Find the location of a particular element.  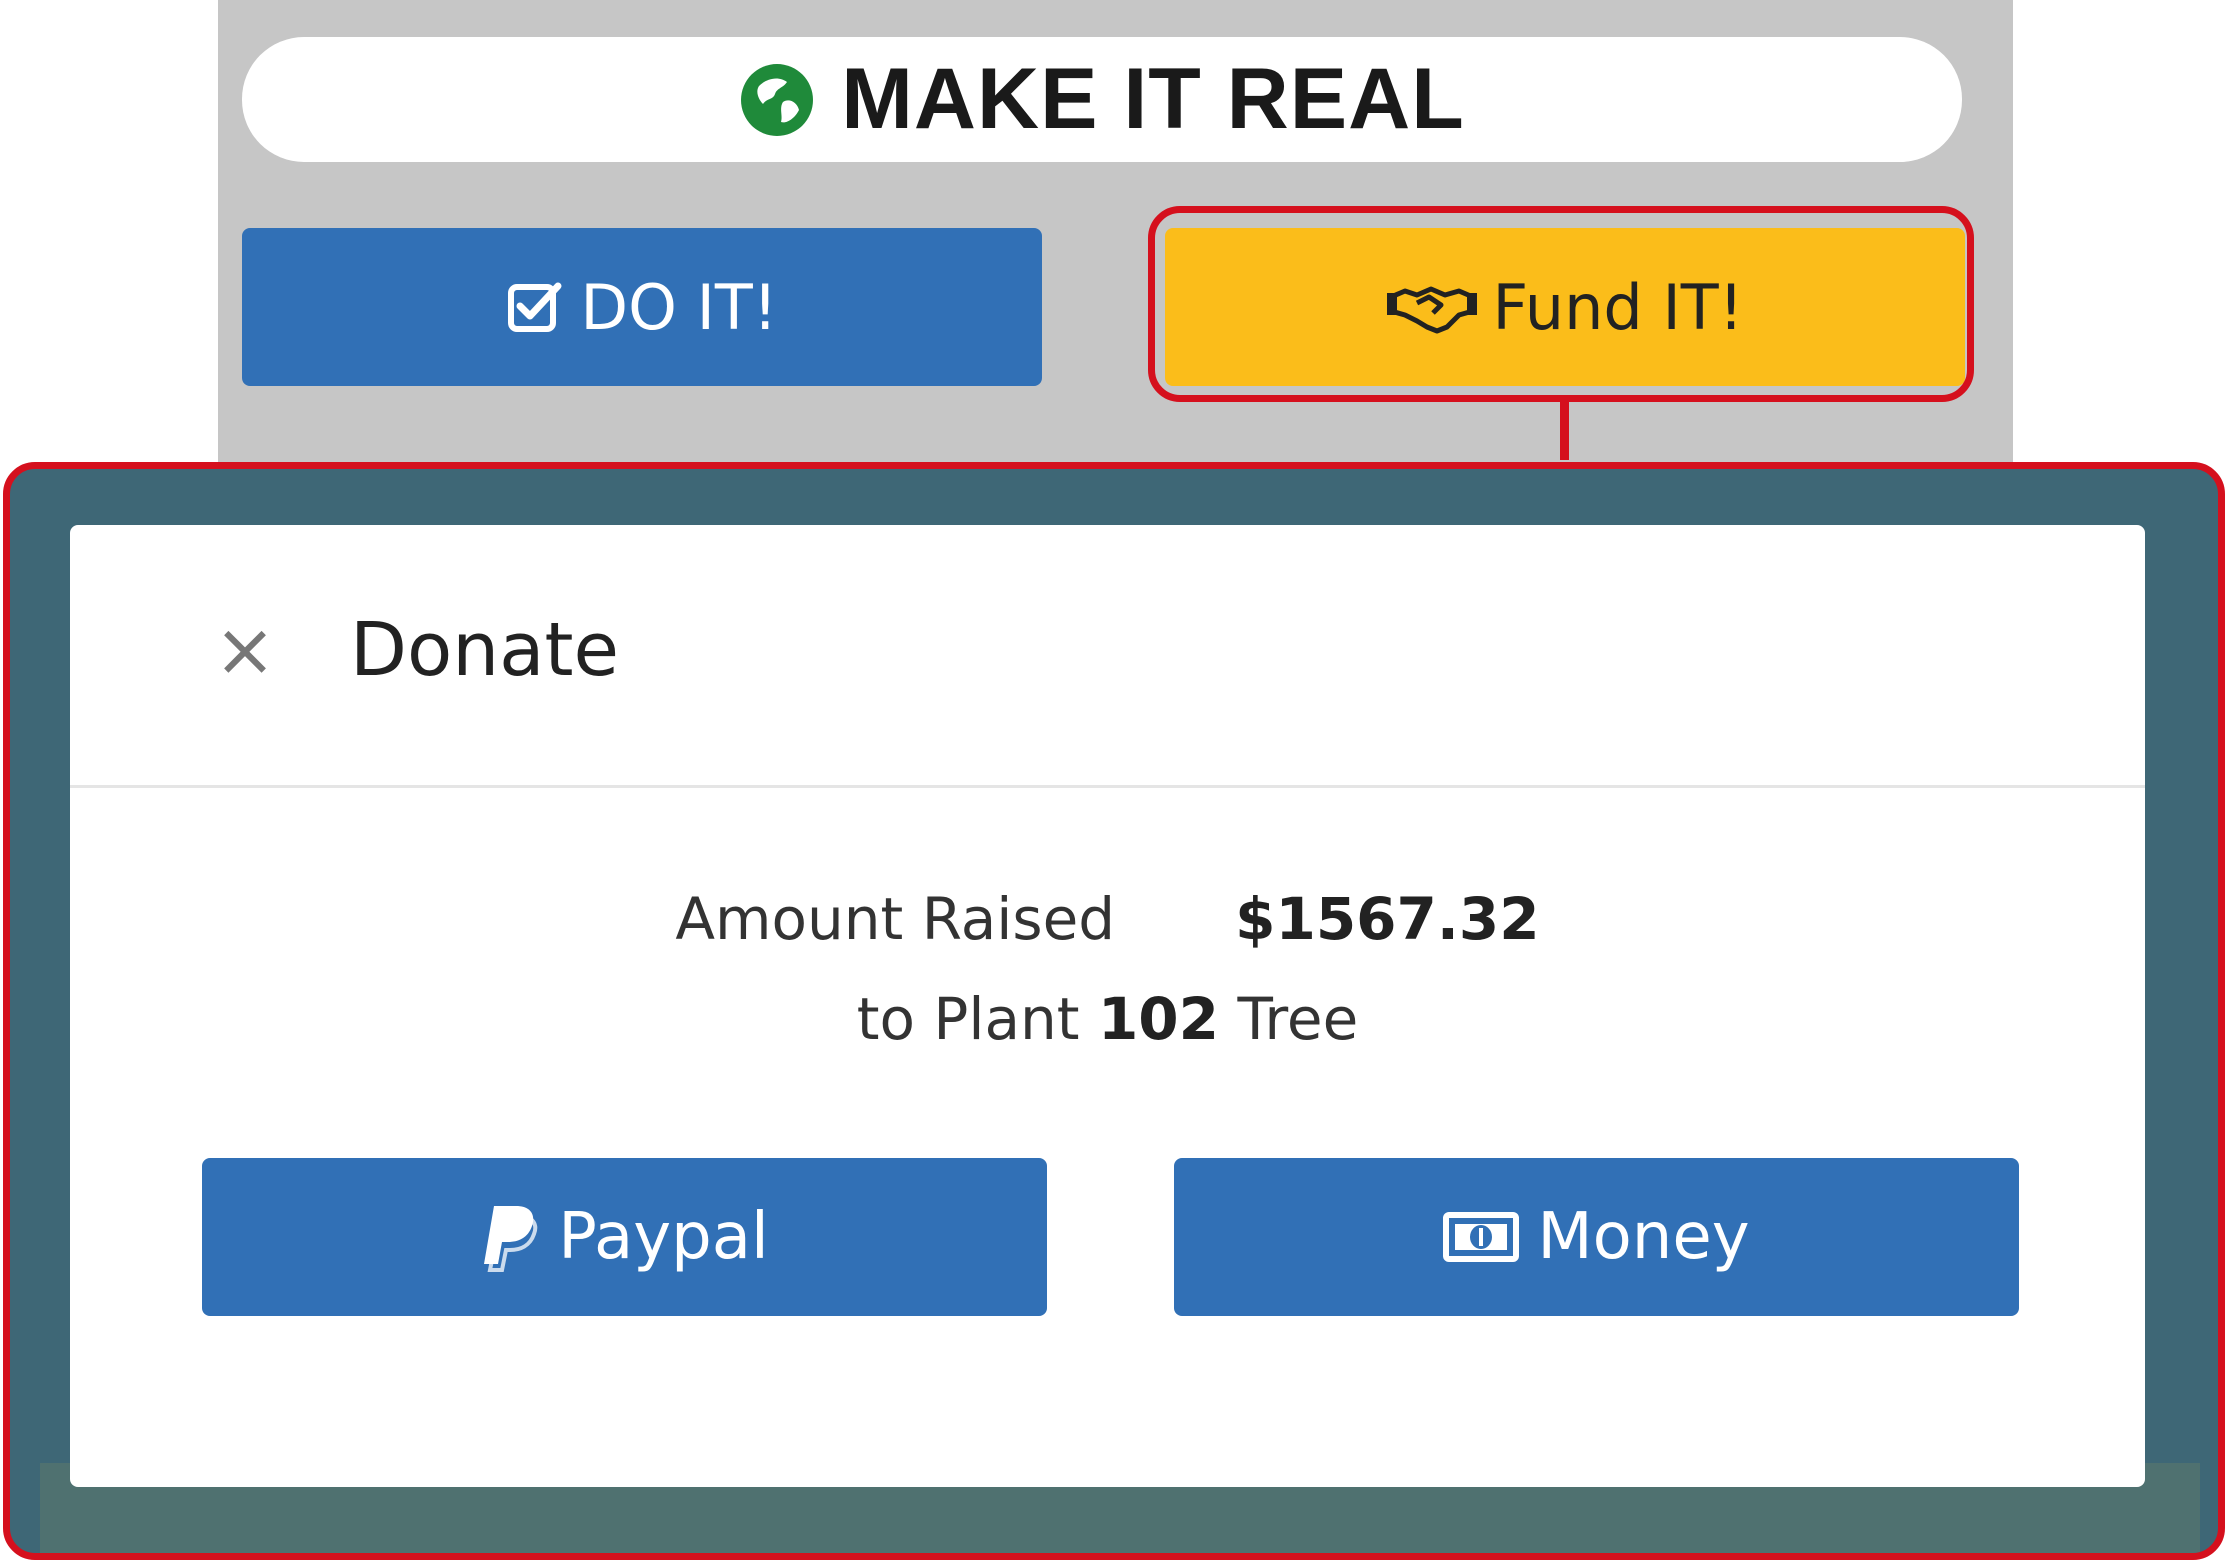

money-button: Money is located at coordinates (1596, 1237).